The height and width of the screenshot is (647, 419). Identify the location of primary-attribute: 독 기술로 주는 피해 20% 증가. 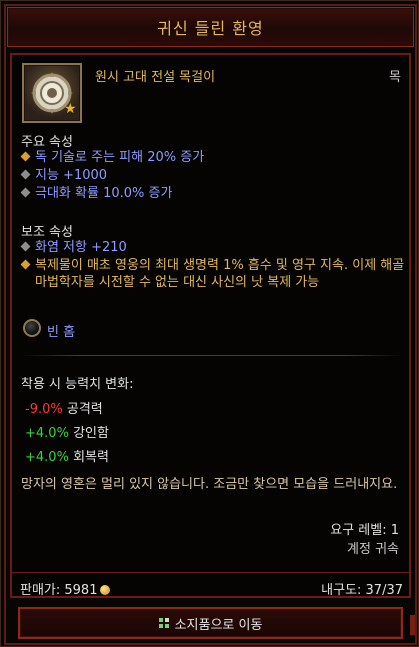
(213, 157).